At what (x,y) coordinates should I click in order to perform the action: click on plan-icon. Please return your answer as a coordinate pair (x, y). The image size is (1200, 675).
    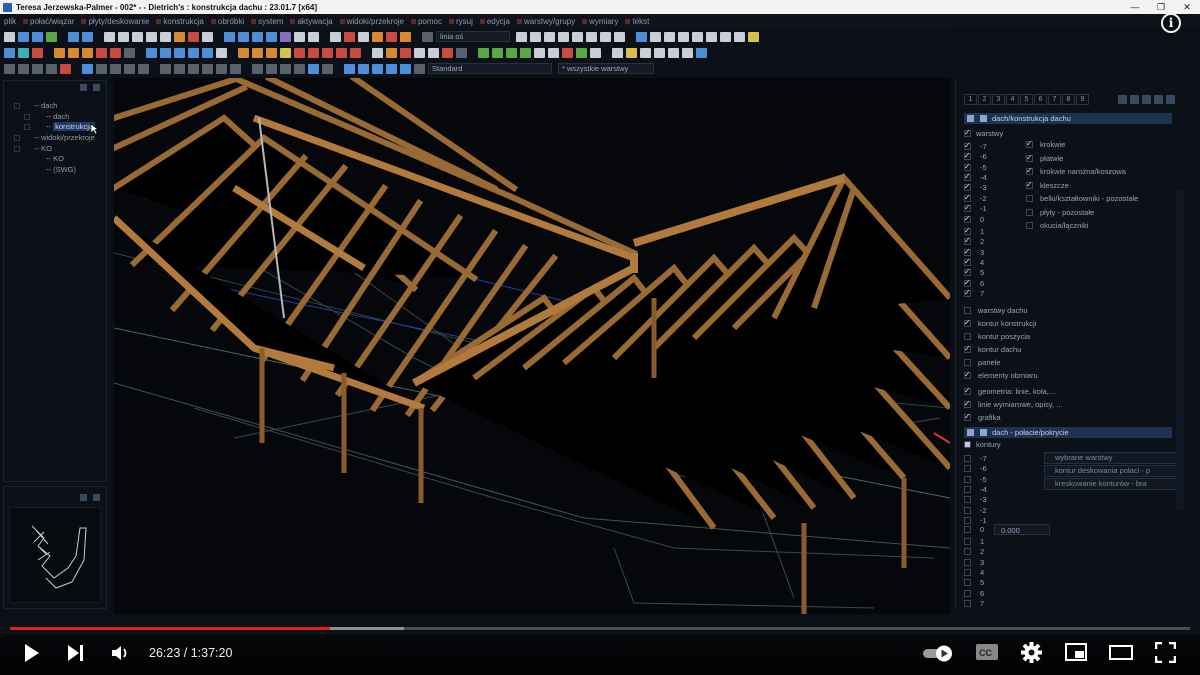
    Looking at the image, I should click on (207, 36).